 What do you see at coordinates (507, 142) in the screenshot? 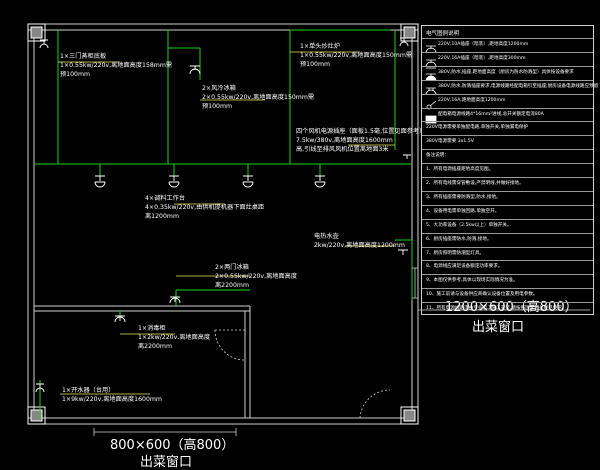
I see `legend-row: 380V电源需要 3x1.5V` at bounding box center [507, 142].